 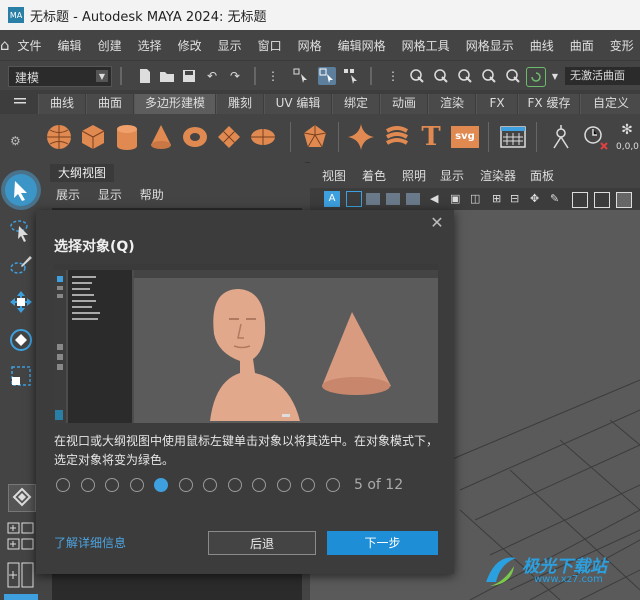 I want to click on poly-svg-icon: svg, so click(x=465, y=137).